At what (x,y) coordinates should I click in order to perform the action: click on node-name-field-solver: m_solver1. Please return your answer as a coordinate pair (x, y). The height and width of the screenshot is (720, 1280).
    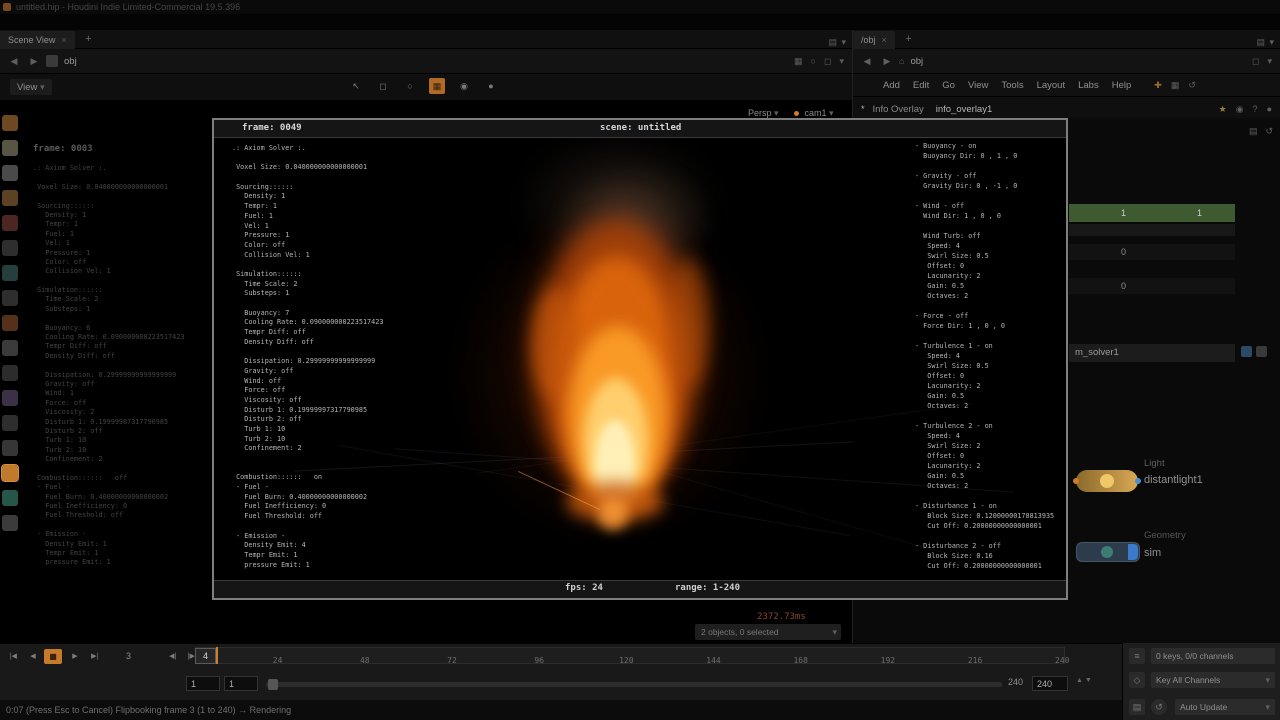
    Looking at the image, I should click on (1152, 353).